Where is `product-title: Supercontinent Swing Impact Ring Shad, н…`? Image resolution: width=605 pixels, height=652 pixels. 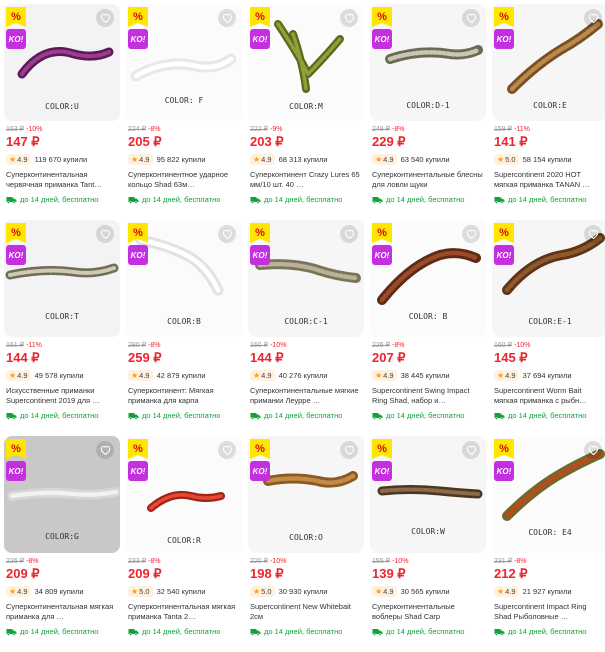 product-title: Supercontinent Swing Impact Ring Shad, н… is located at coordinates (428, 396).